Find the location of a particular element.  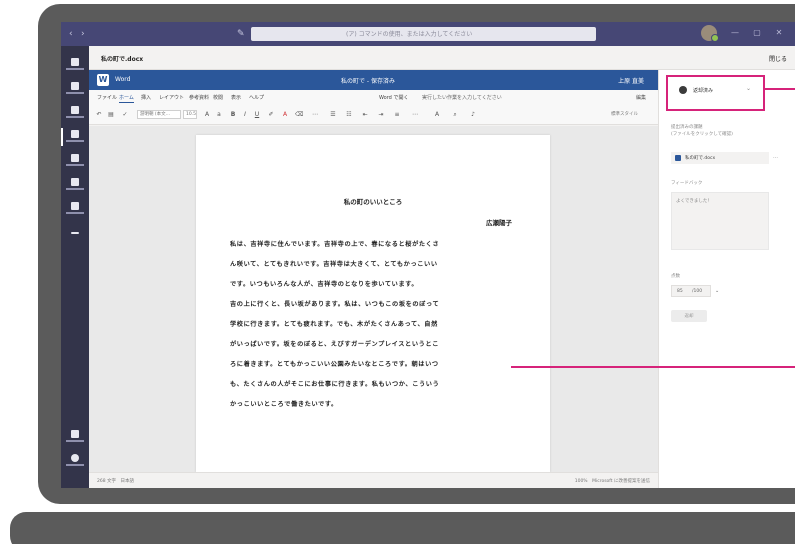

submitted-file: 私の町で.docx is located at coordinates (720, 158).